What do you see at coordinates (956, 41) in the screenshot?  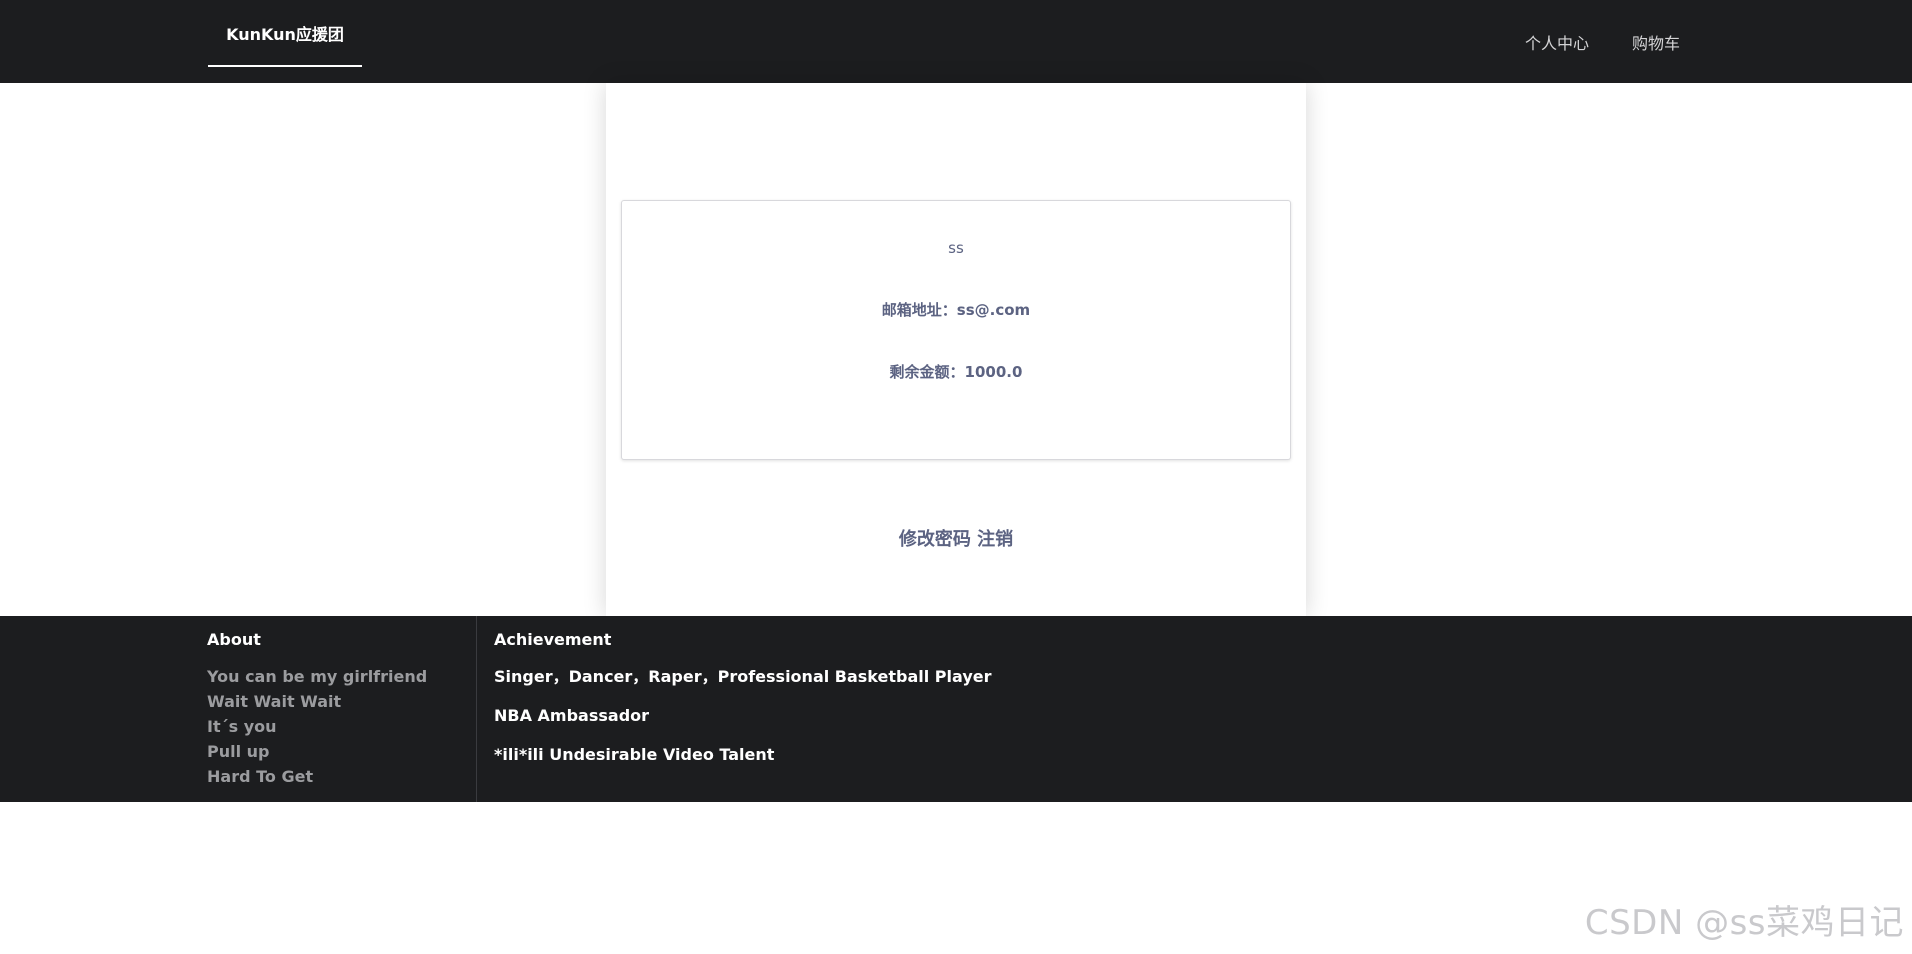 I see `top-navbar: KunKun应援团 个人中心 购物车` at bounding box center [956, 41].